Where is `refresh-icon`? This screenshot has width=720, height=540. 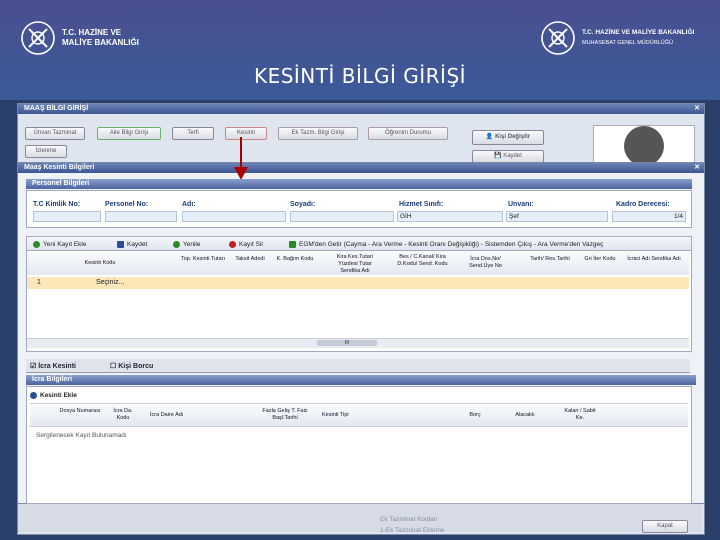
refresh-icon is located at coordinates (176, 244).